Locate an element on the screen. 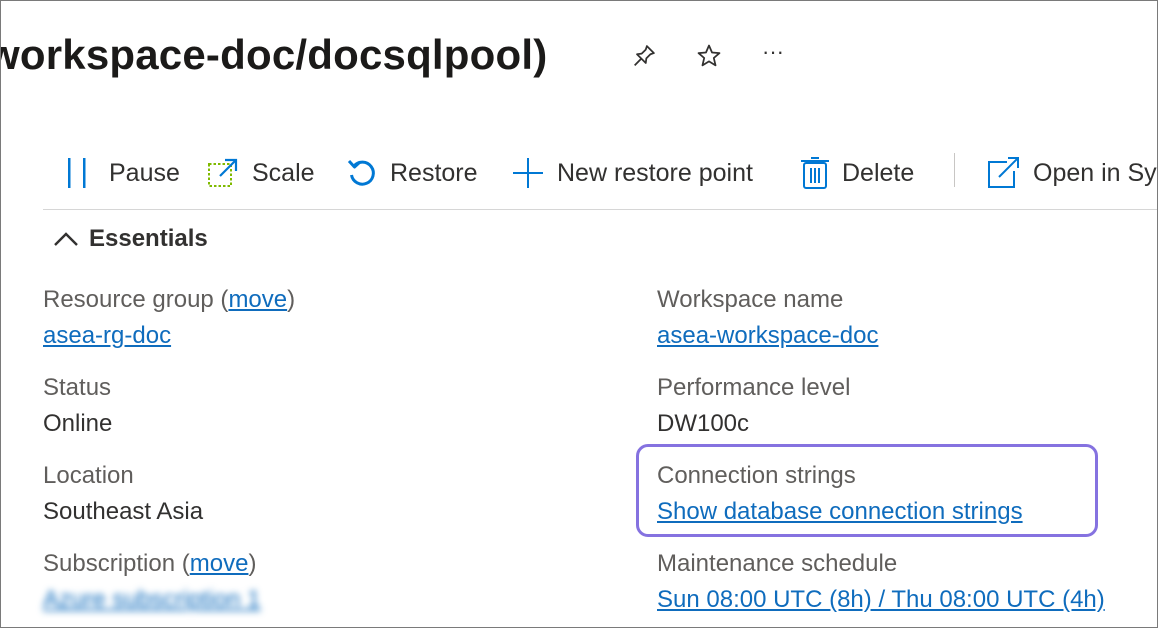  status-value: Online is located at coordinates (78, 423).